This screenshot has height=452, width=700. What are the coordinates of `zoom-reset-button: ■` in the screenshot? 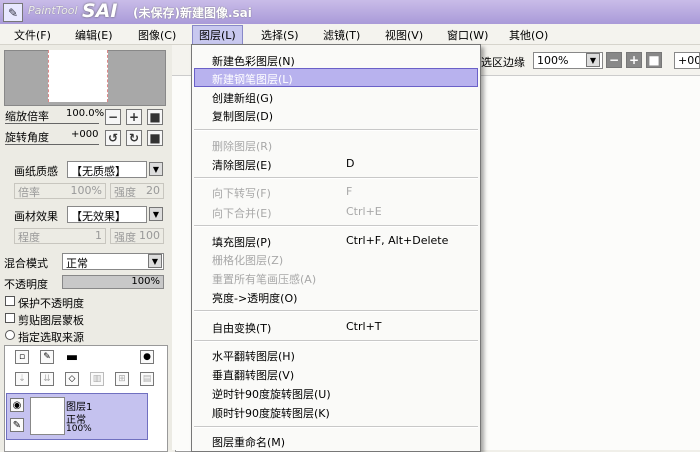 It's located at (155, 117).